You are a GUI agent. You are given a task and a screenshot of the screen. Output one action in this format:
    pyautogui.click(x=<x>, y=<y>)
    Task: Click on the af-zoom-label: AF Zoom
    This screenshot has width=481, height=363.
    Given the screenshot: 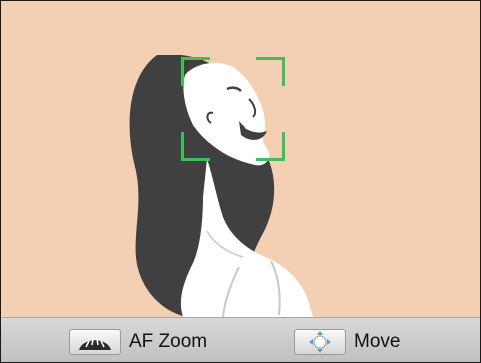 What is the action you would take?
    pyautogui.click(x=168, y=341)
    